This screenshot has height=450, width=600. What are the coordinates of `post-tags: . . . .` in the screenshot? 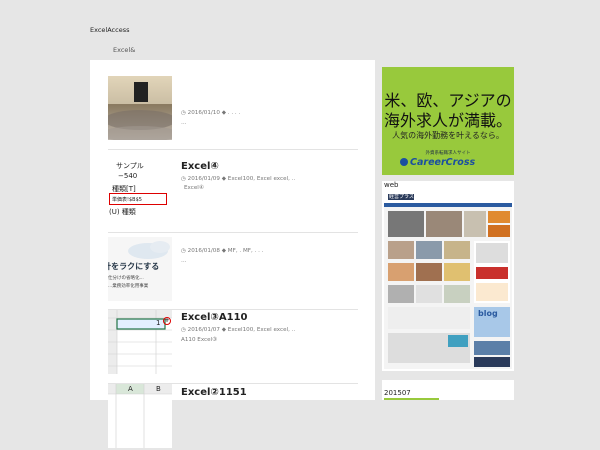 It's located at (234, 113).